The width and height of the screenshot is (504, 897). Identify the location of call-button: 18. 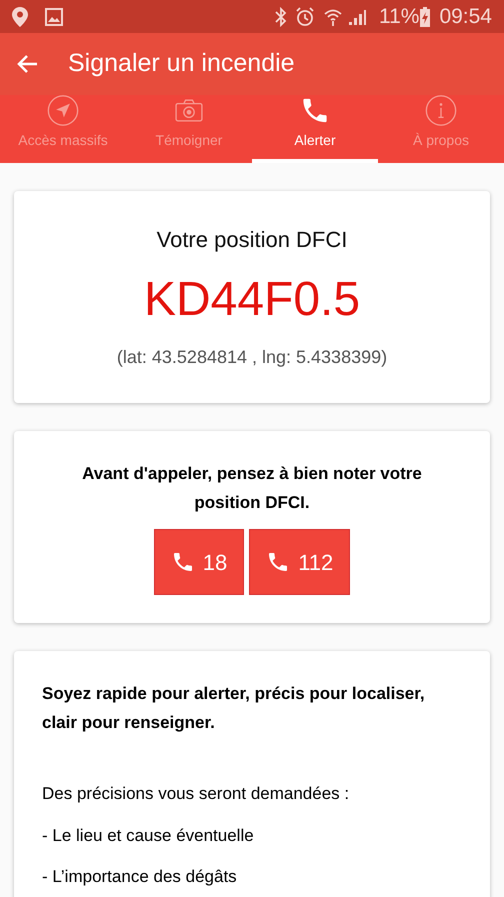
(199, 562).